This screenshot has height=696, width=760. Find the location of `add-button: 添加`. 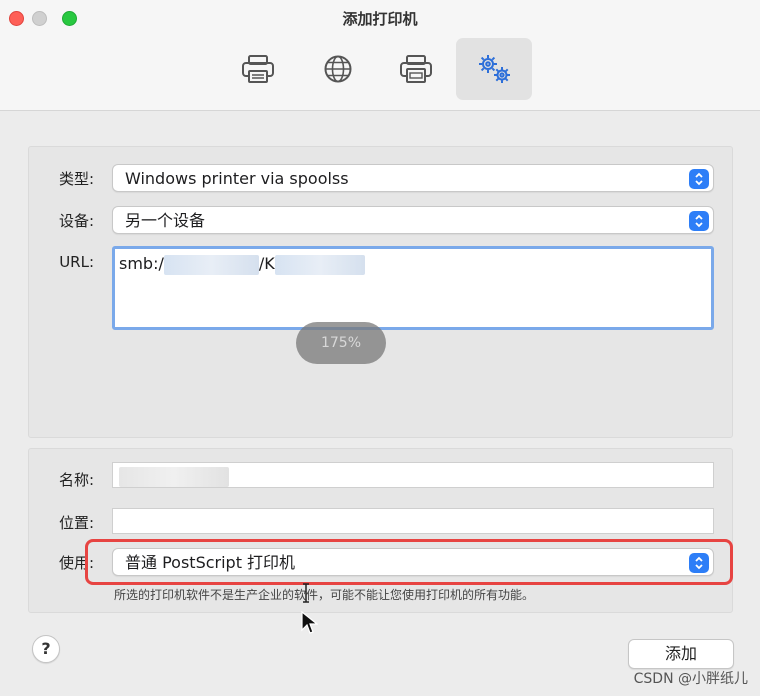

add-button: 添加 is located at coordinates (681, 654).